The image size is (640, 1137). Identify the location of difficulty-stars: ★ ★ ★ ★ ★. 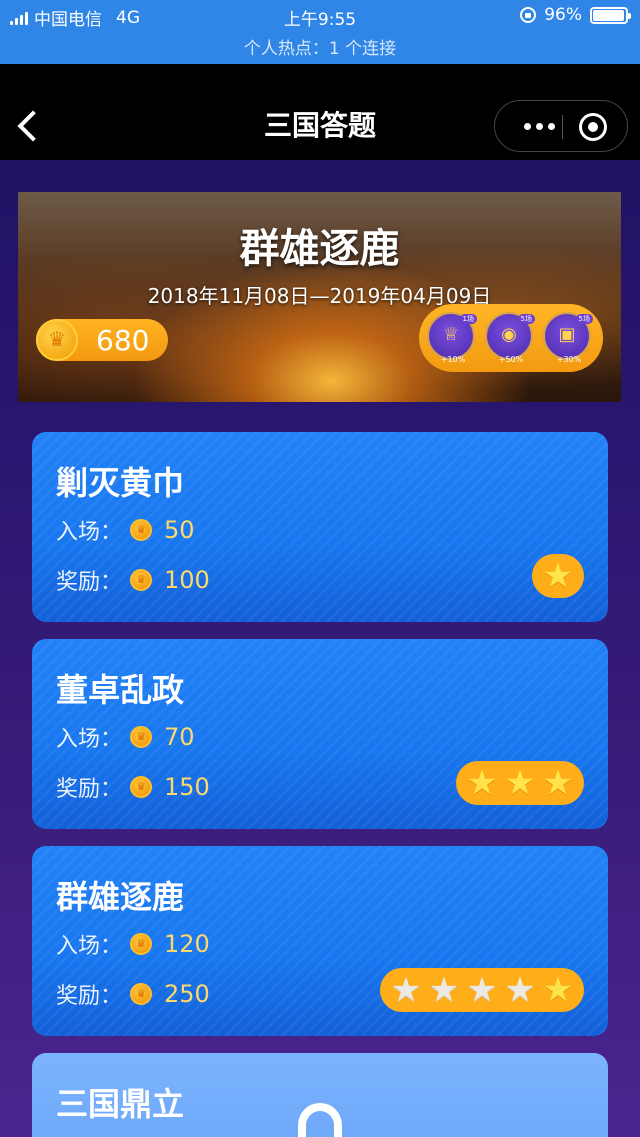
(482, 990).